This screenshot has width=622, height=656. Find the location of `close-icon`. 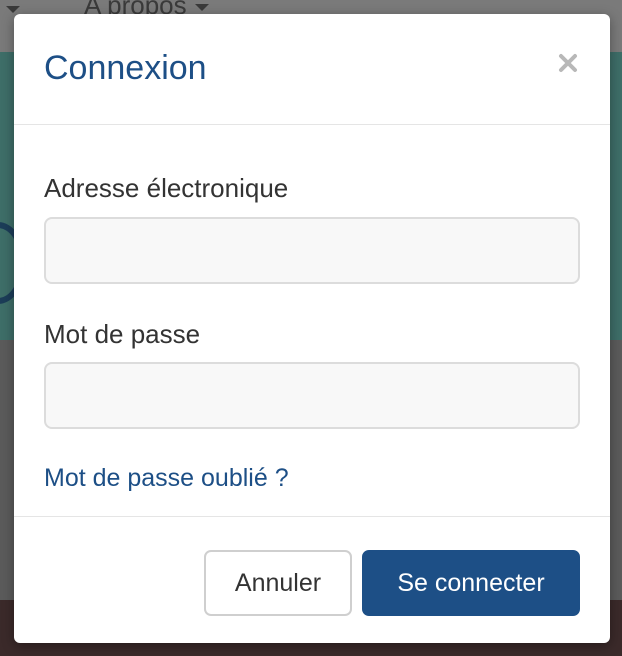

close-icon is located at coordinates (568, 62).